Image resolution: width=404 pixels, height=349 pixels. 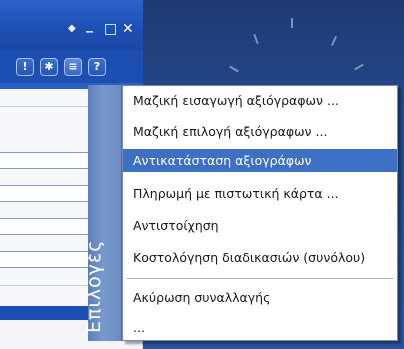 I want to click on gear-icon: ✱, so click(x=49, y=67).